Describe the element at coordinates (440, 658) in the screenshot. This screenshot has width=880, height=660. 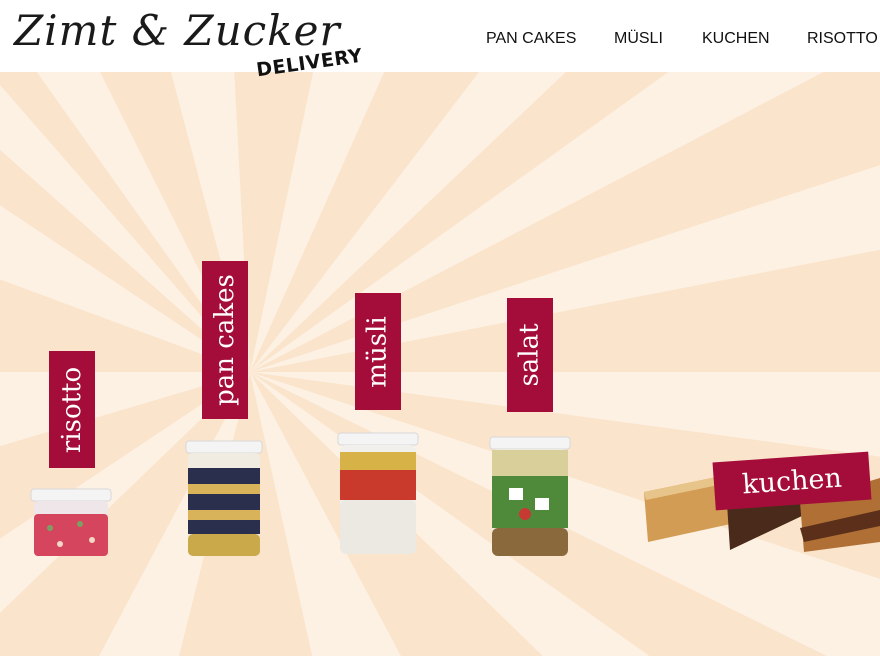
I see `footer-divider` at that location.